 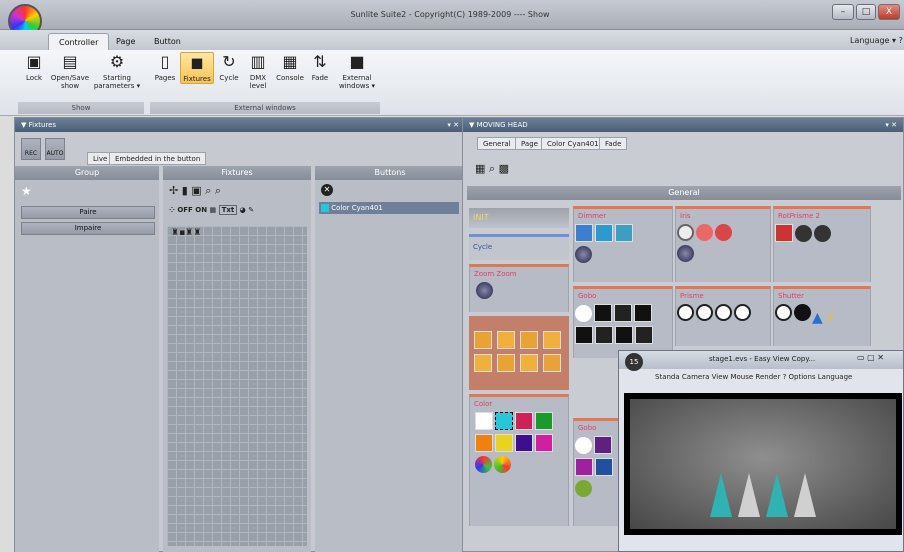 I want to click on effect-card, so click(x=519, y=353).